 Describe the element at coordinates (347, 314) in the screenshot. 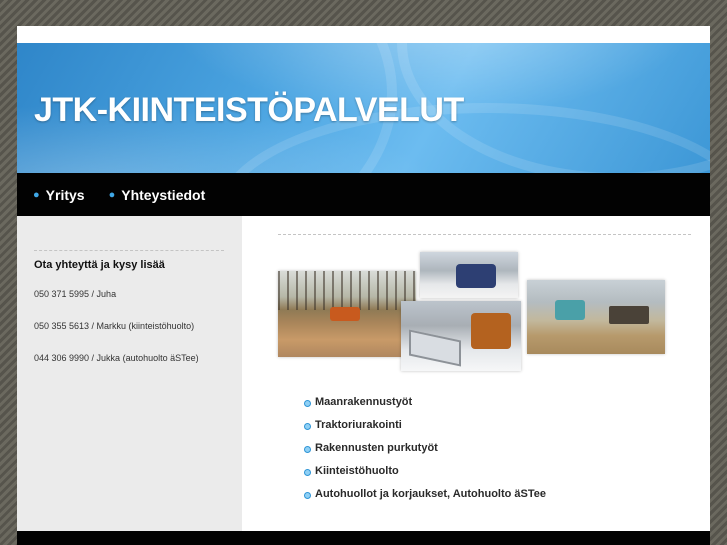

I see `excavator-clearing-photo` at that location.